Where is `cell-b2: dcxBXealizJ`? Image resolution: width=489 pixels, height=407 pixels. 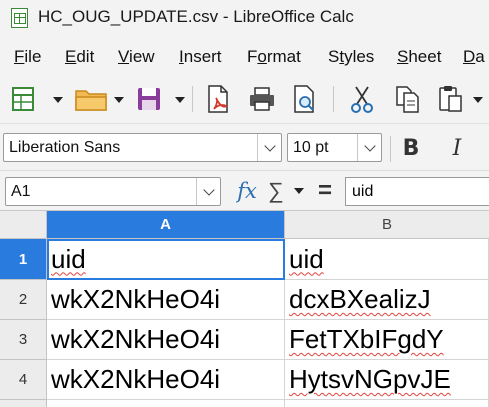
cell-b2: dcxBXealizJ is located at coordinates (387, 300).